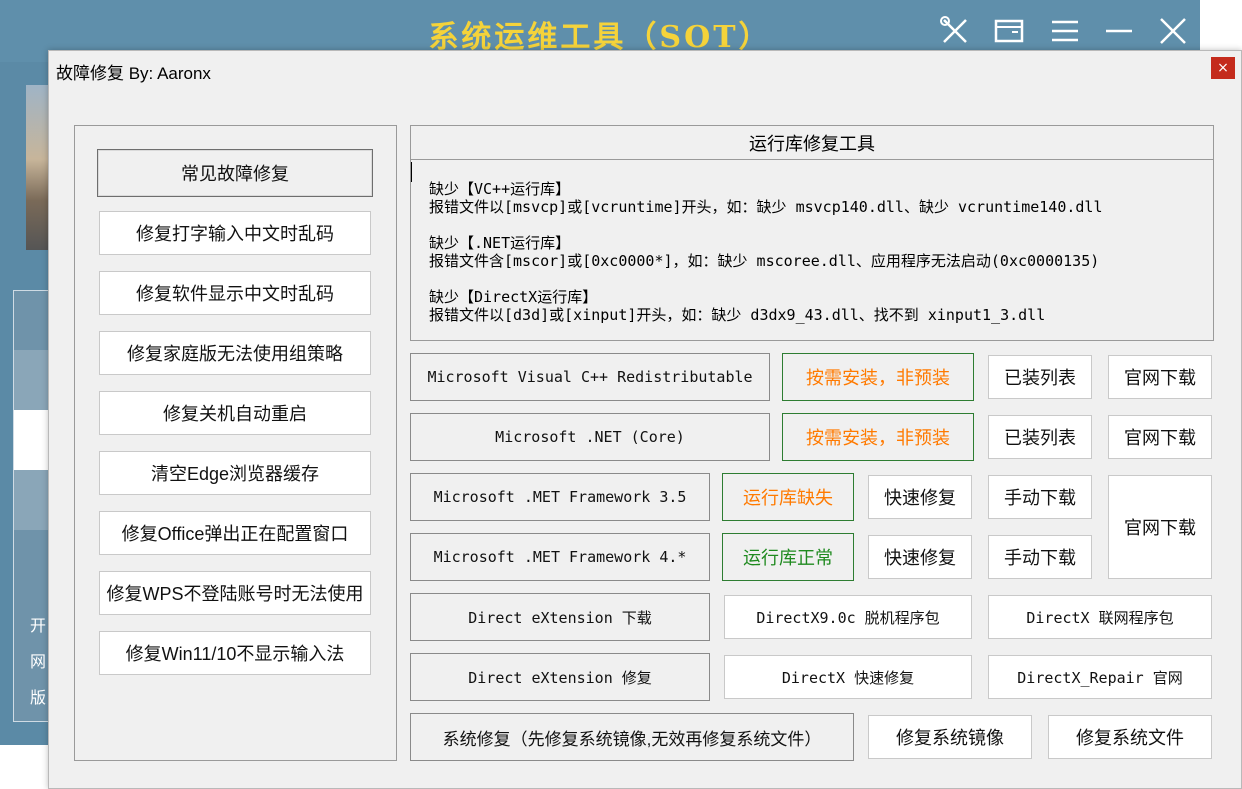  I want to click on vcpp-official-download-button: 官网下载, so click(1160, 377).